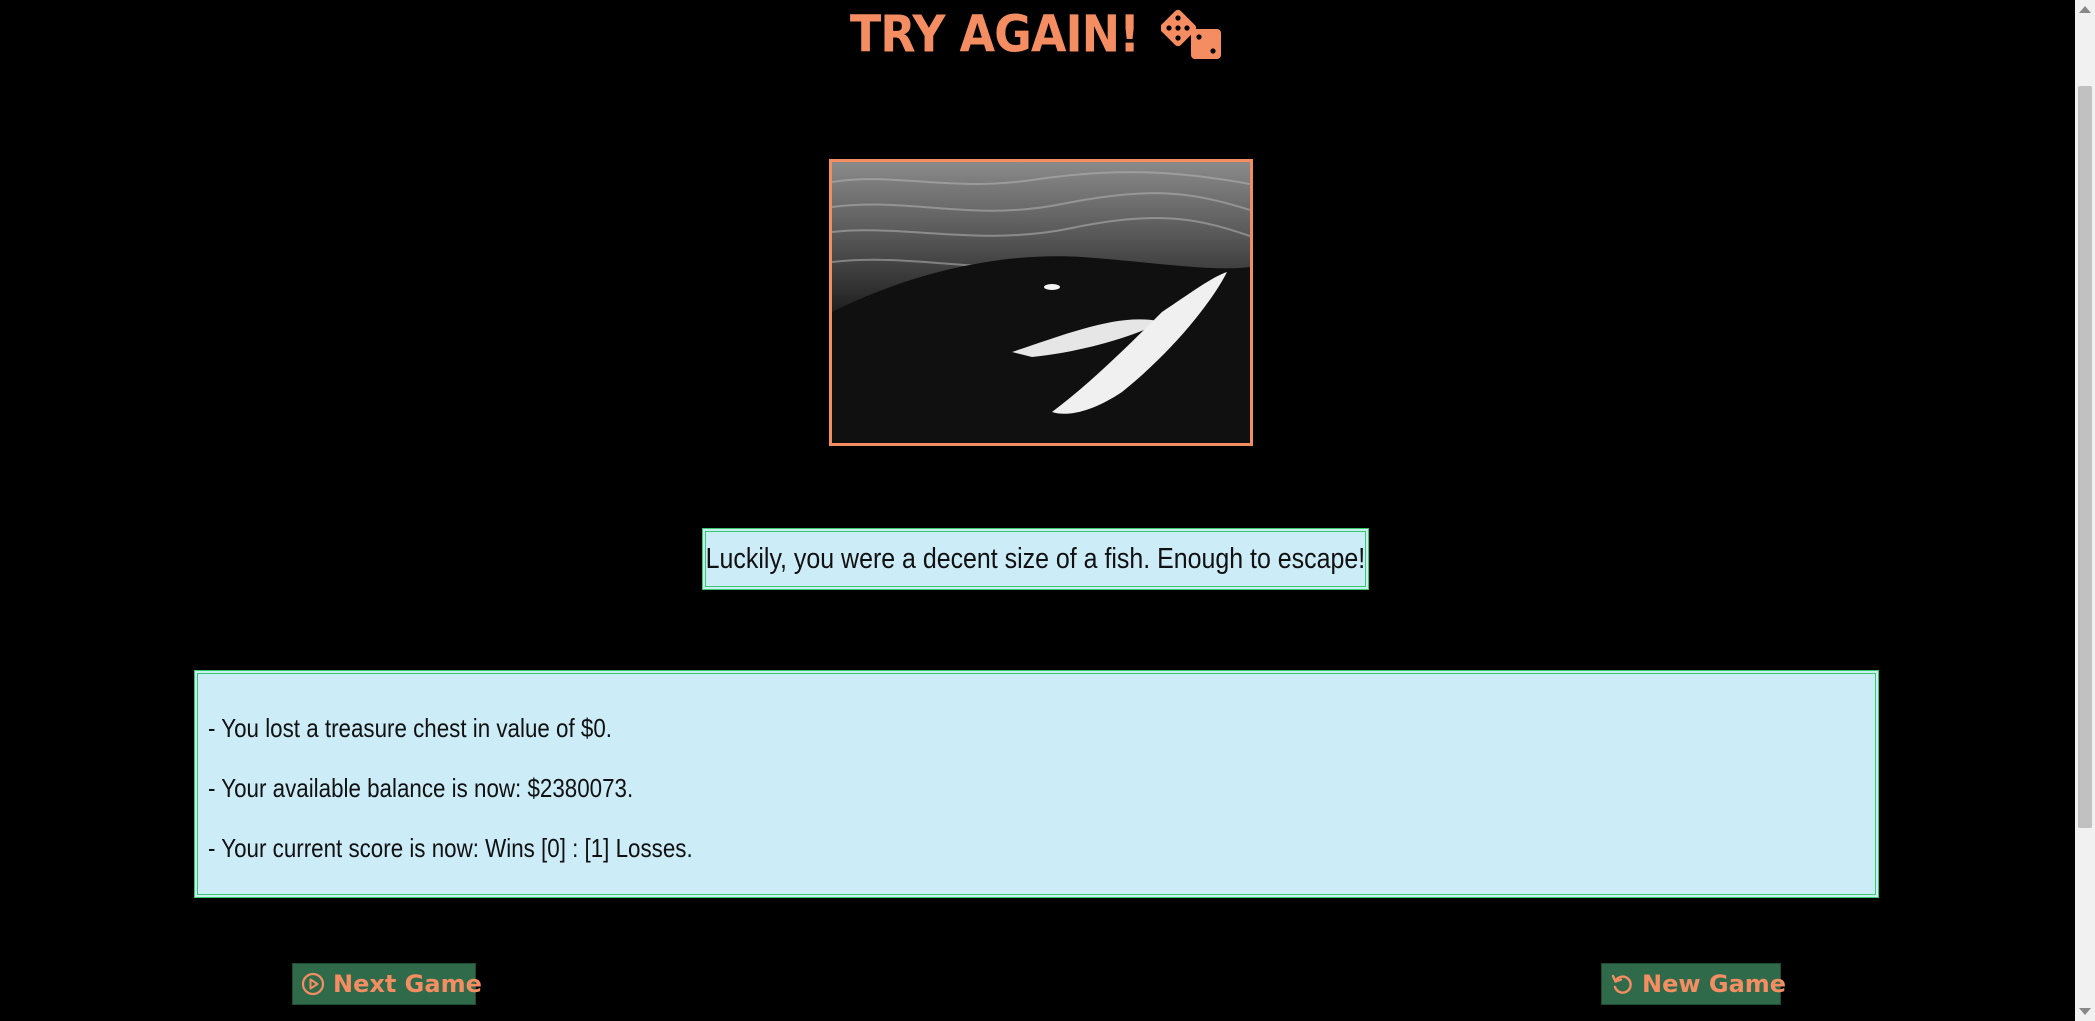 The height and width of the screenshot is (1021, 2095). I want to click on new-game-button: New Game, so click(1693, 984).